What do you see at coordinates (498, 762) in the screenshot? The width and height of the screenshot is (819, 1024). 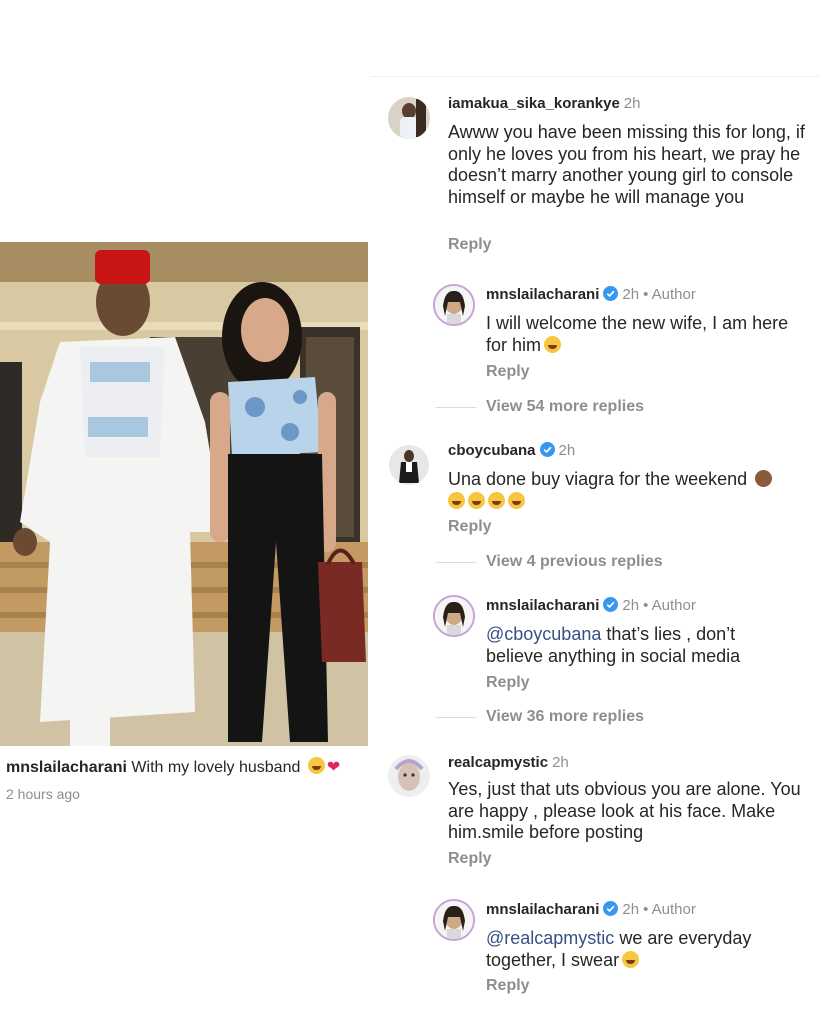 I see `comment-username: realcapmystic` at bounding box center [498, 762].